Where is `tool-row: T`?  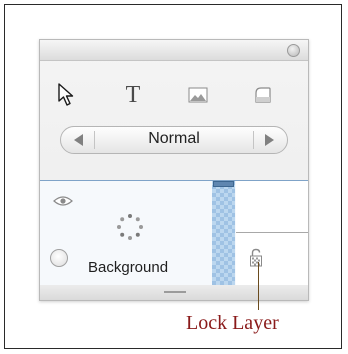 tool-row: T is located at coordinates (174, 97).